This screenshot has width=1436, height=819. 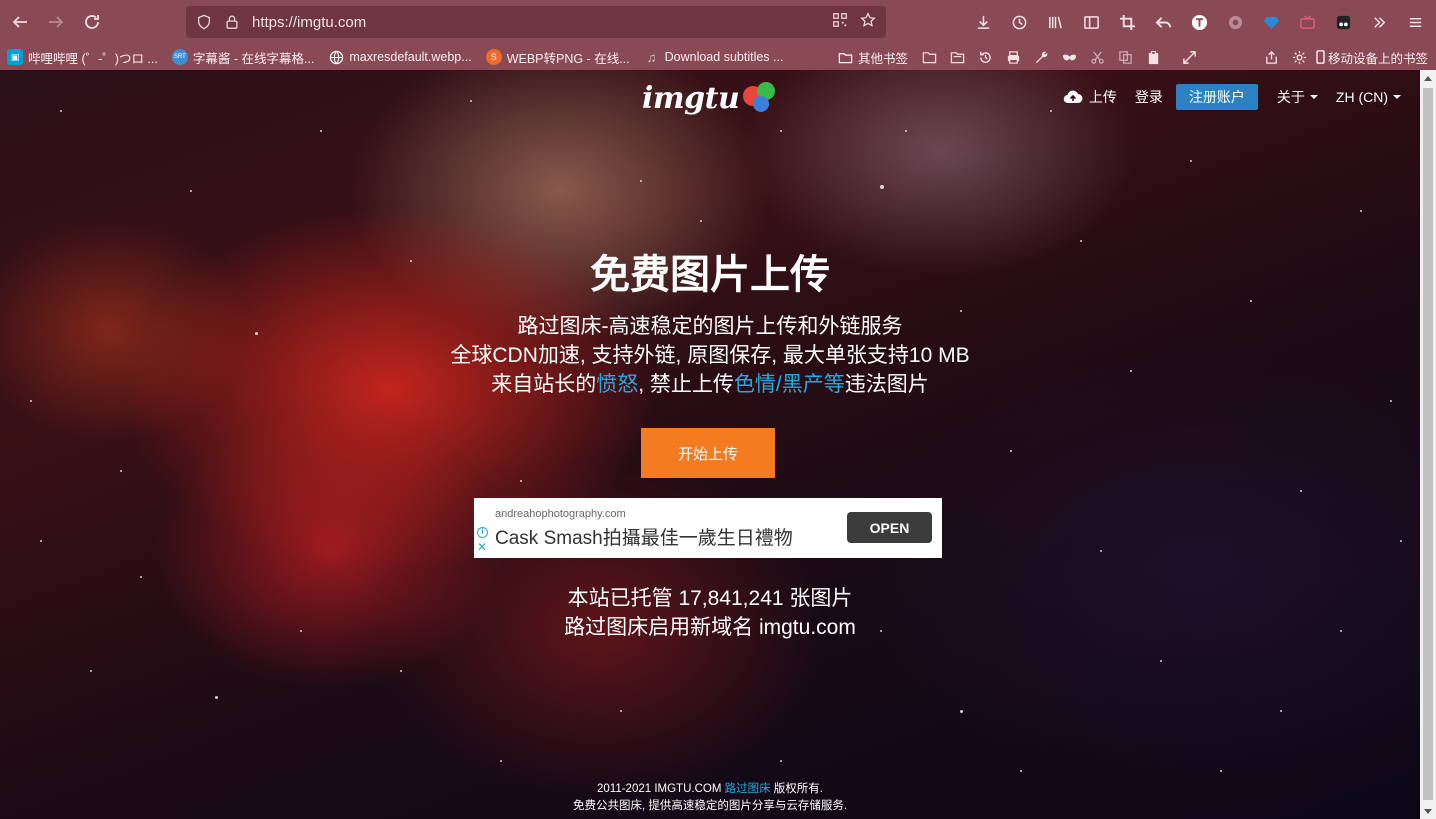 What do you see at coordinates (1271, 22) in the screenshot?
I see `diamond-extension-icon` at bounding box center [1271, 22].